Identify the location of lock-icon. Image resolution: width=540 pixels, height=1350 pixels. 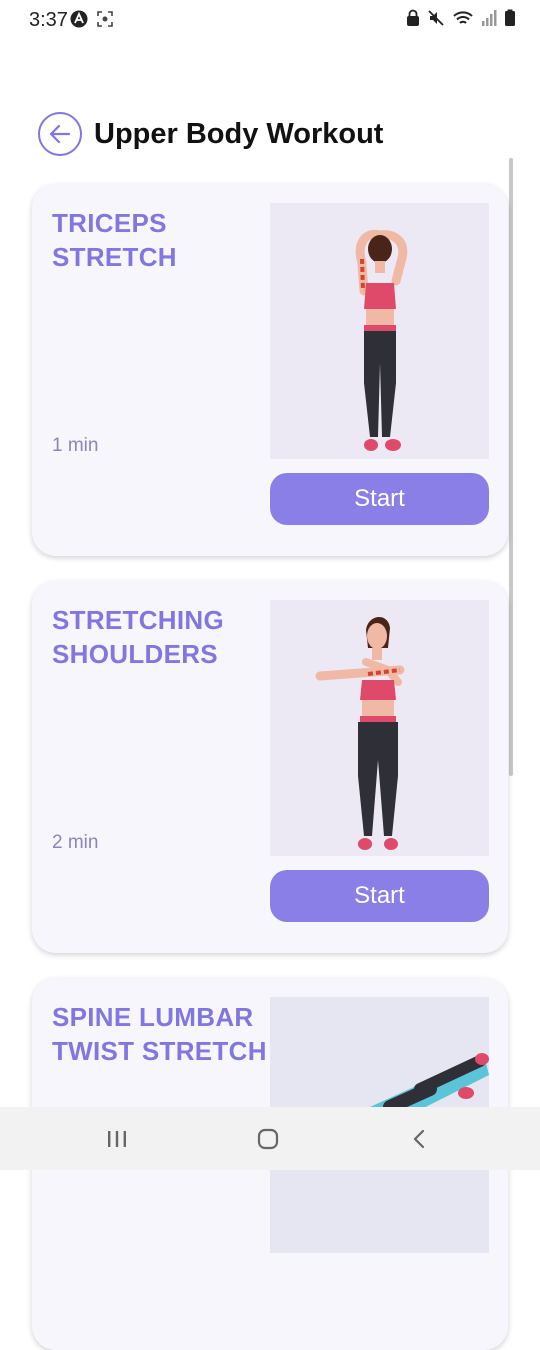
(413, 17).